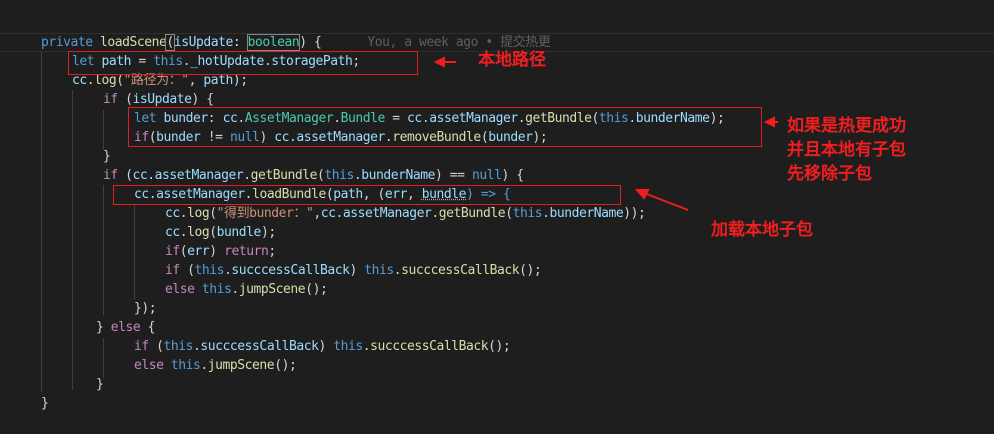  What do you see at coordinates (829, 174) in the screenshot?
I see `annotation-remove-line-3: 先移除子包` at bounding box center [829, 174].